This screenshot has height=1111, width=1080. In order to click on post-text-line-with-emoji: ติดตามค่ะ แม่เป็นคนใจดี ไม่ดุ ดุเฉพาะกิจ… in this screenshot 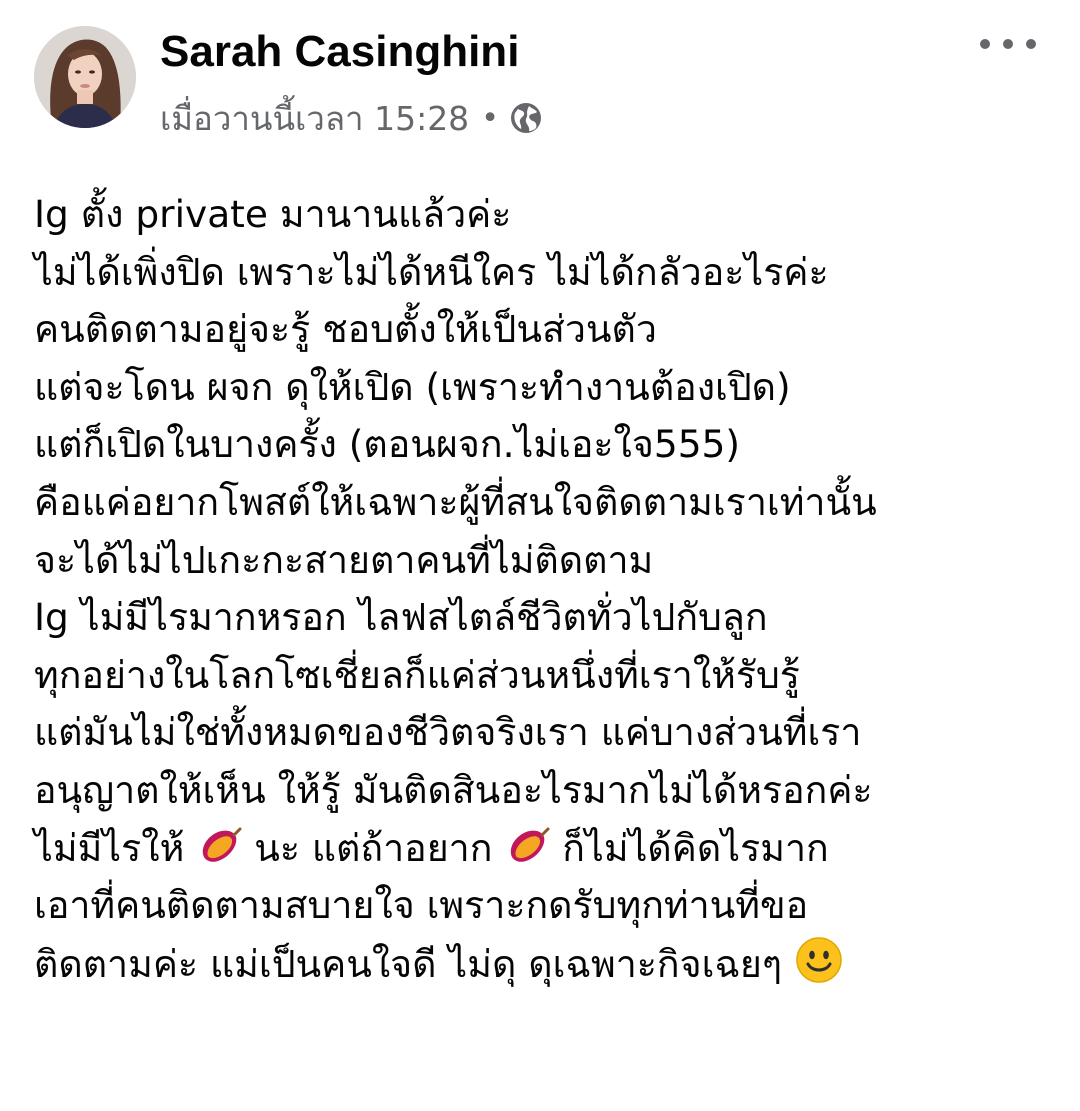, I will do `click(544, 964)`.